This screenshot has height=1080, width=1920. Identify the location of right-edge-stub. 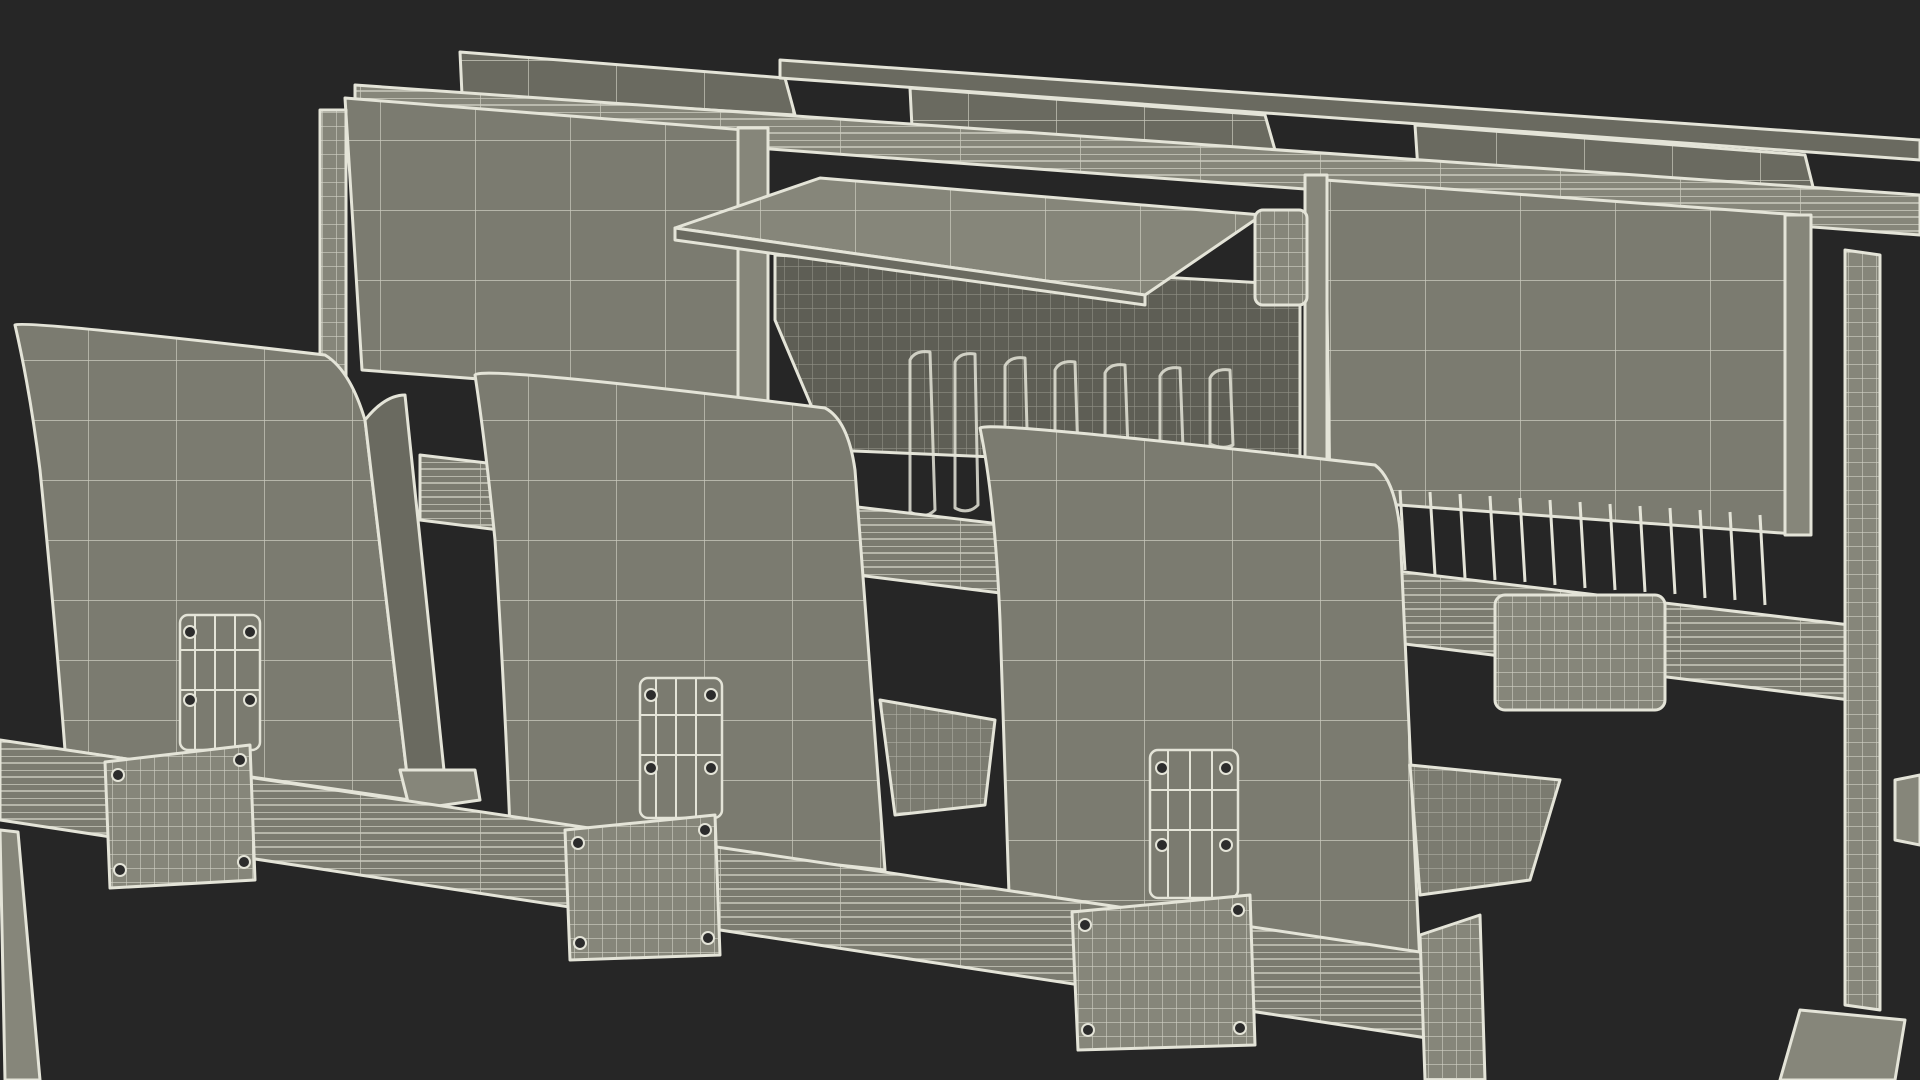
(1906, 810).